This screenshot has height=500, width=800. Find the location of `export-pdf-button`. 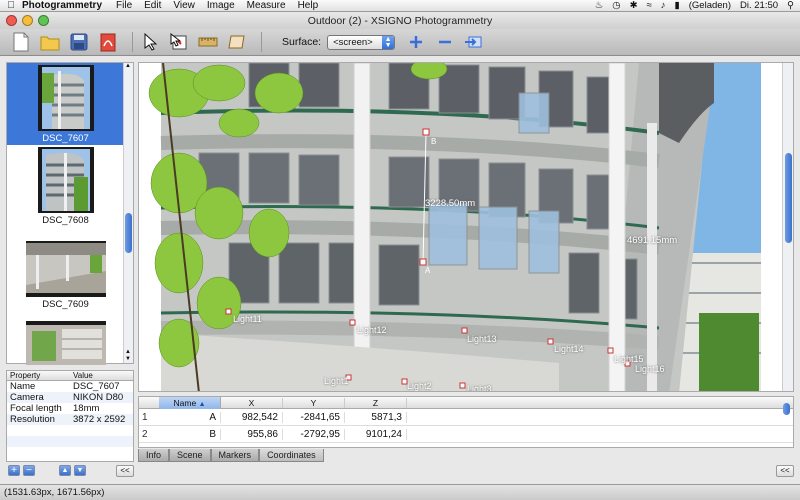

export-pdf-button is located at coordinates (108, 42).